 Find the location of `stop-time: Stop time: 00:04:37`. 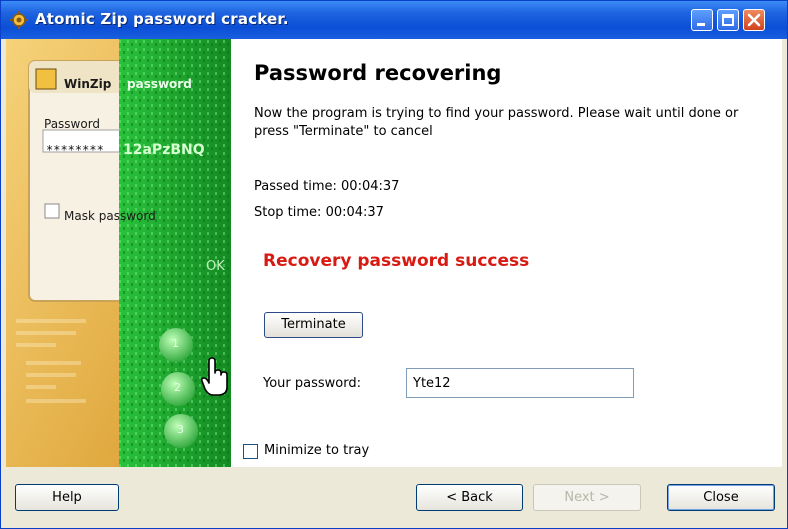

stop-time: Stop time: 00:04:37 is located at coordinates (319, 212).